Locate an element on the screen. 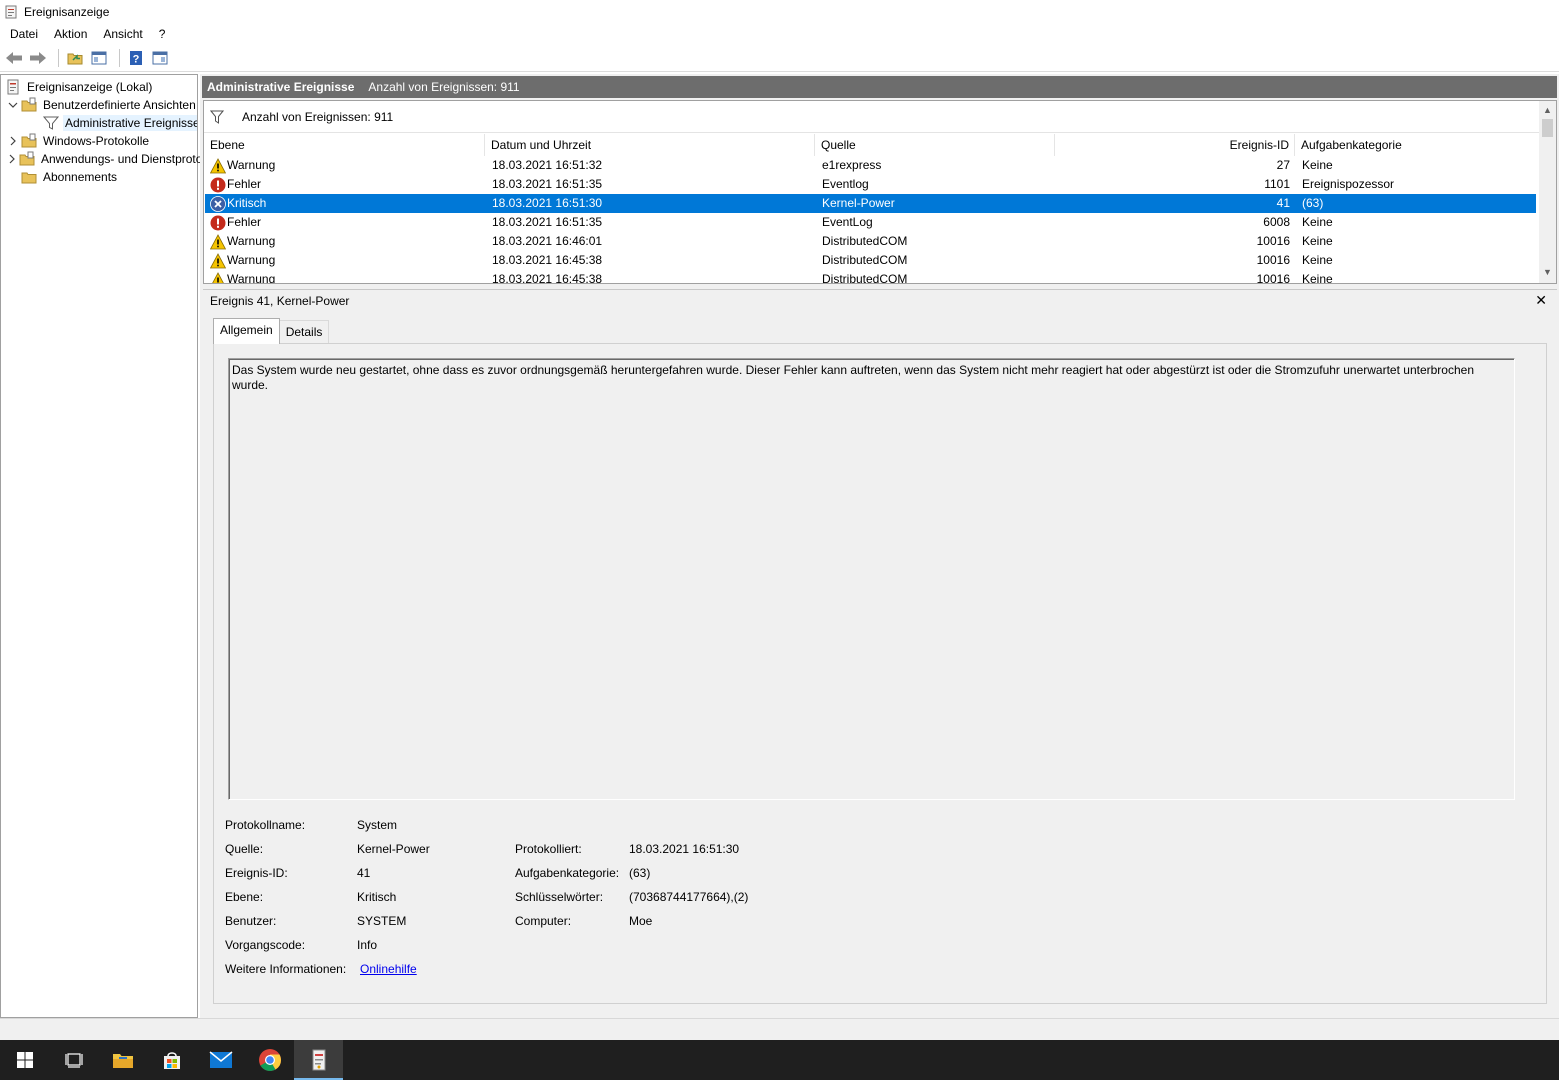 This screenshot has height=1080, width=1559. critical-icon is located at coordinates (218, 204).